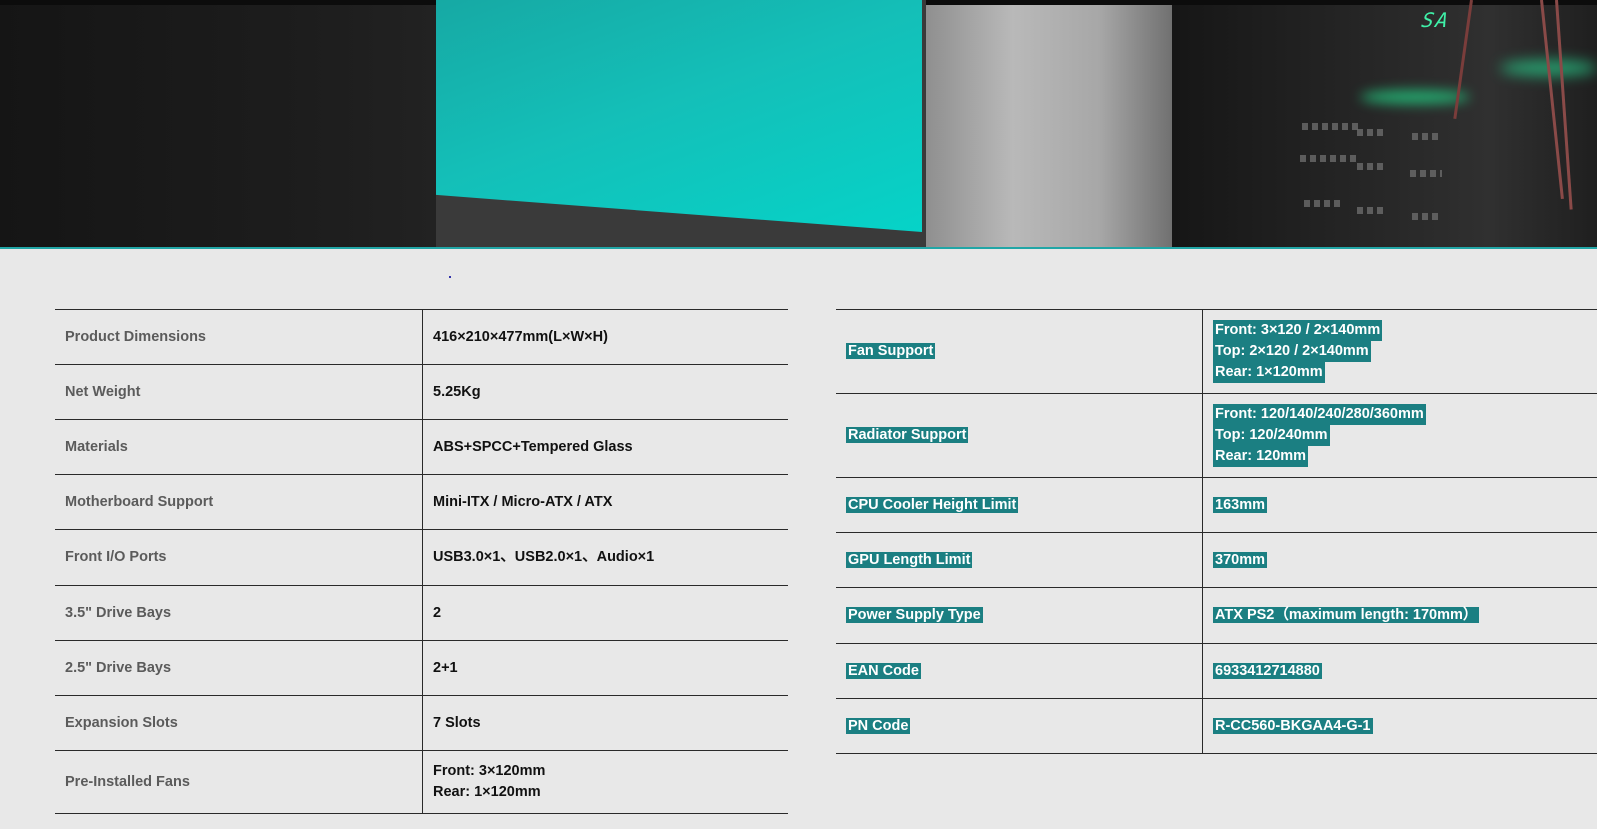 This screenshot has width=1597, height=829. Describe the element at coordinates (1271, 435) in the screenshot. I see `spec-value-line: Top: 120/240mm` at that location.